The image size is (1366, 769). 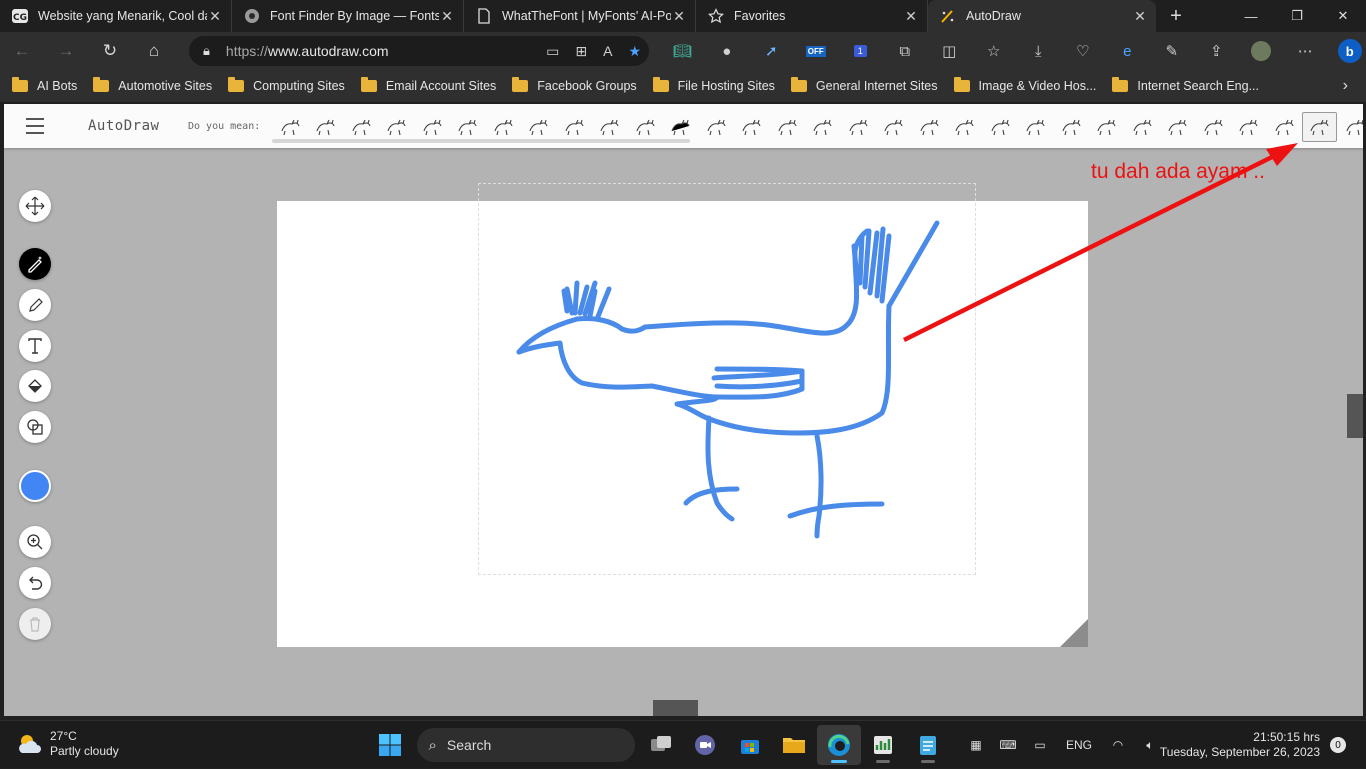 I want to click on vertical-scrollbar, so click(x=1355, y=416).